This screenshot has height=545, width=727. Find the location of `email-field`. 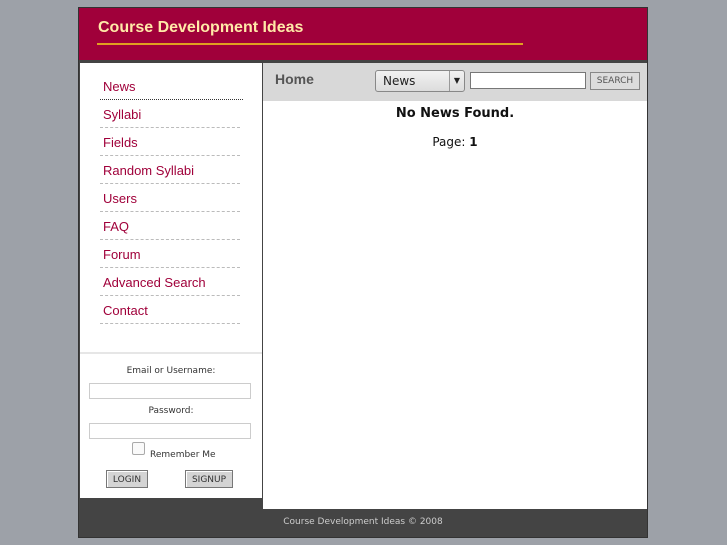

email-field is located at coordinates (170, 391).